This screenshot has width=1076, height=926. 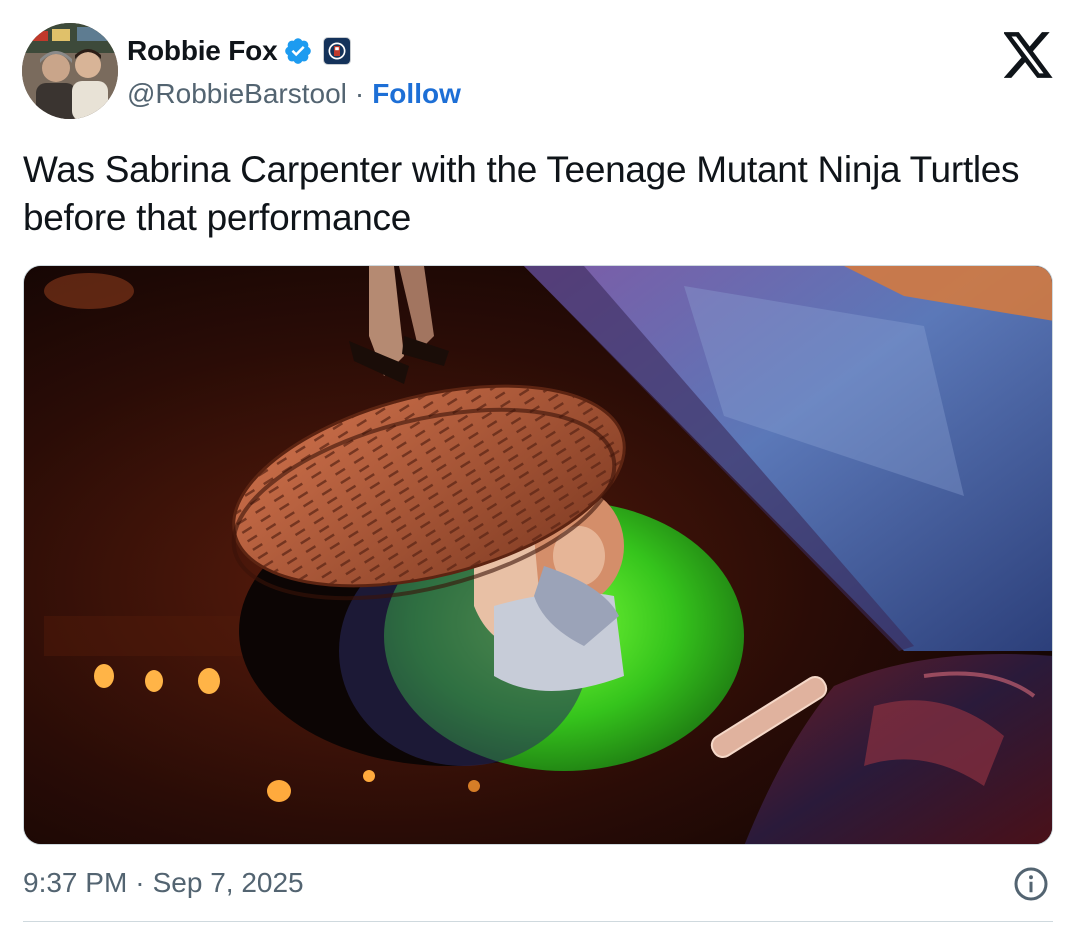 I want to click on author-handle: @RobbieBarstool, so click(x=237, y=94).